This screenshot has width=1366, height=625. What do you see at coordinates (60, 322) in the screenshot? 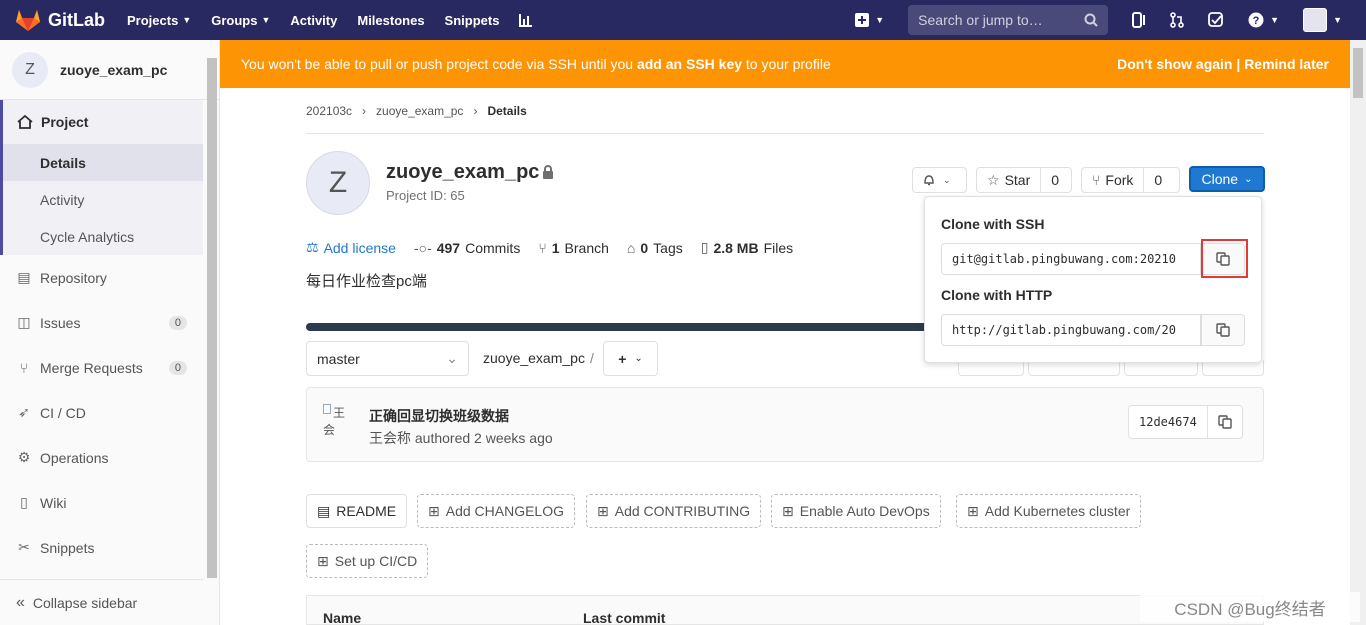
I see `sidebar-item-label: Issues` at bounding box center [60, 322].